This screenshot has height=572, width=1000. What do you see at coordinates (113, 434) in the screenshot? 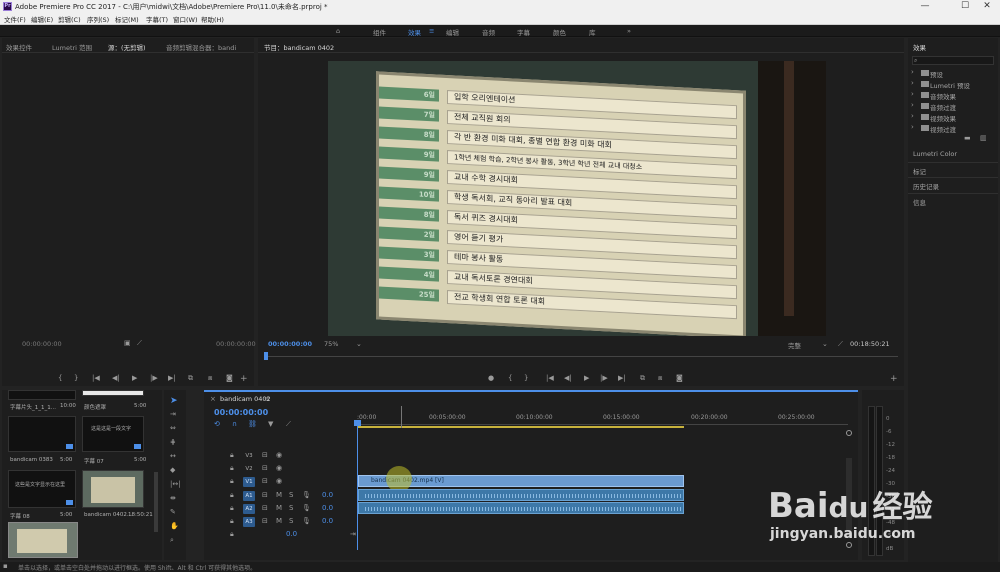
I see `project-thumb-4: 这是这是一段文字` at bounding box center [113, 434].